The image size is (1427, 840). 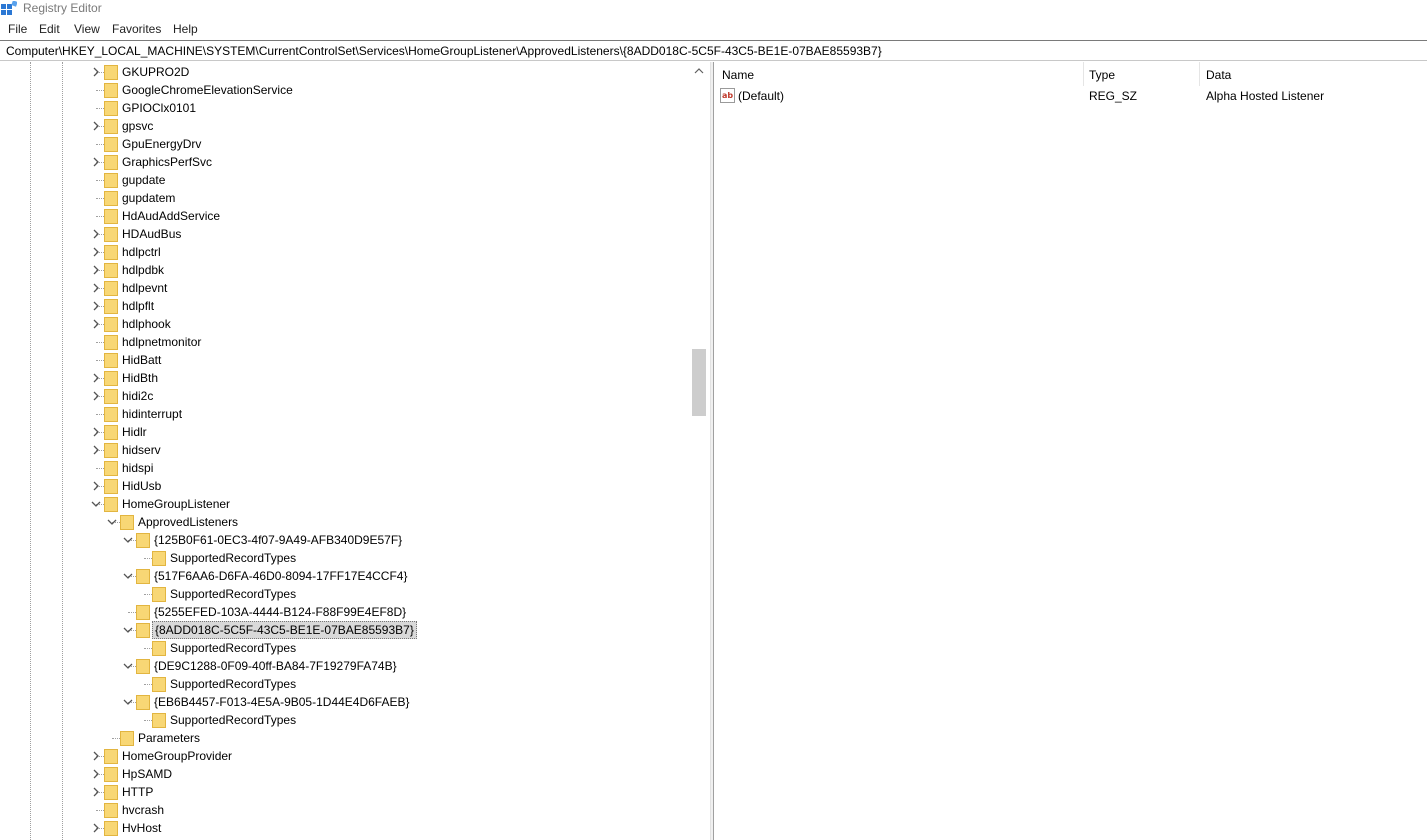 What do you see at coordinates (282, 702) in the screenshot?
I see `tree-node-label: {EB6B4457-F013-4E5A-9B05-1D44E4D6FAEB}` at bounding box center [282, 702].